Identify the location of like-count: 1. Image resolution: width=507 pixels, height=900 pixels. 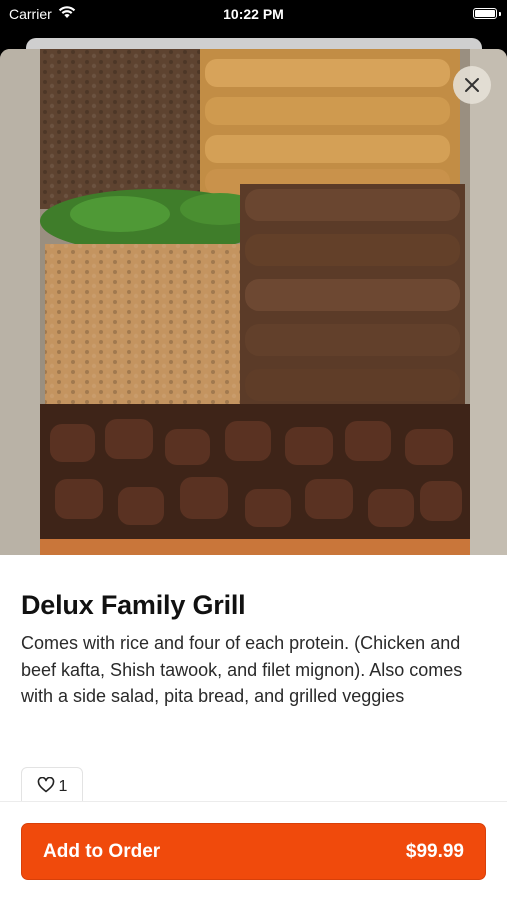
(63, 786).